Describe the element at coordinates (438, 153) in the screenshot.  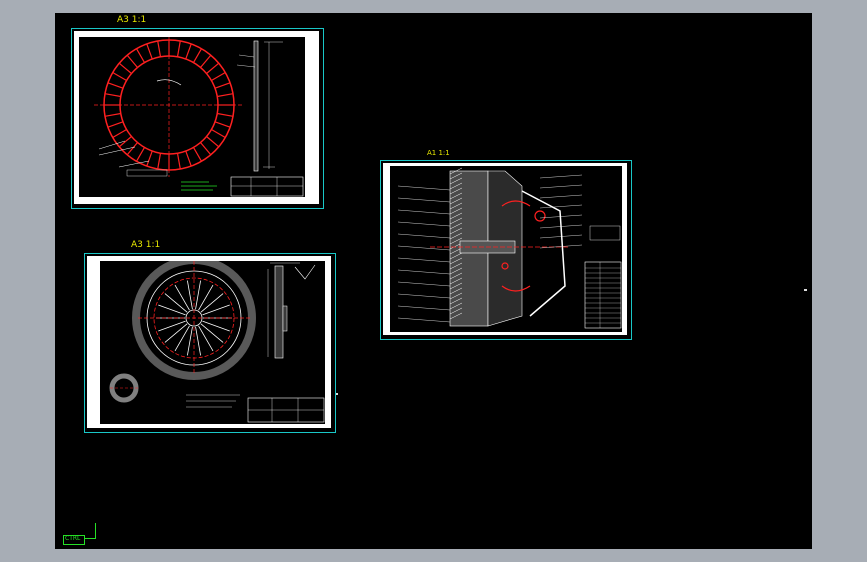
I see `sheet3-label: A1 1:1` at that location.